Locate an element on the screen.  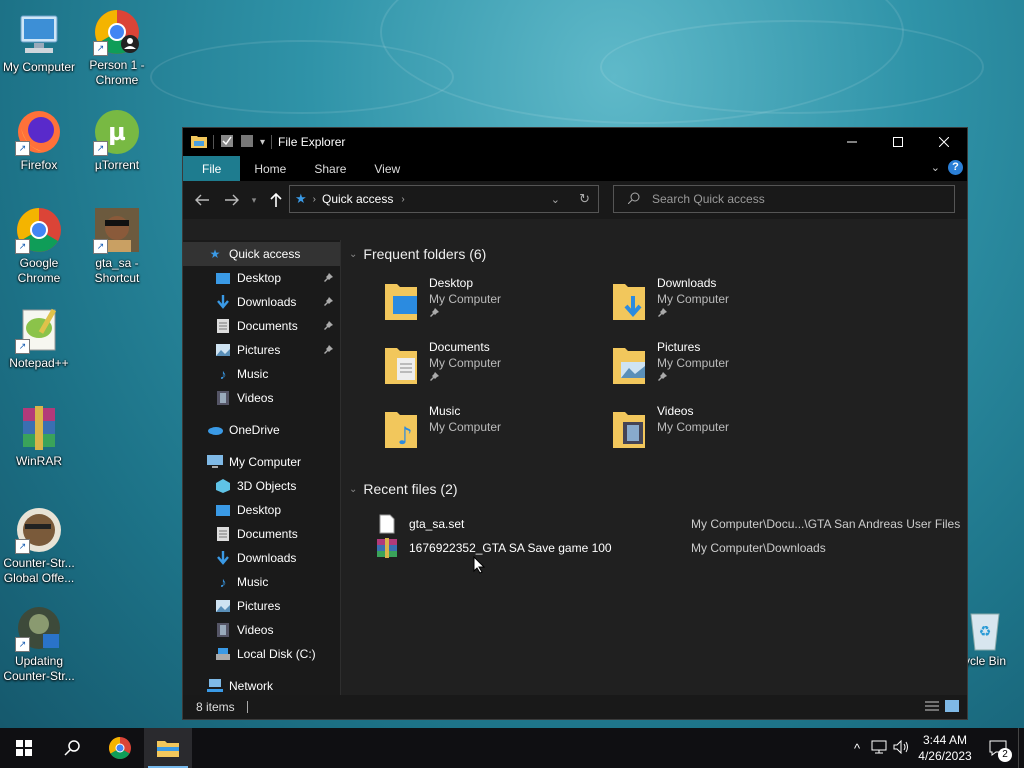
address-dropdown-chevron-icon: ⌄ is located at coordinates (555, 199).